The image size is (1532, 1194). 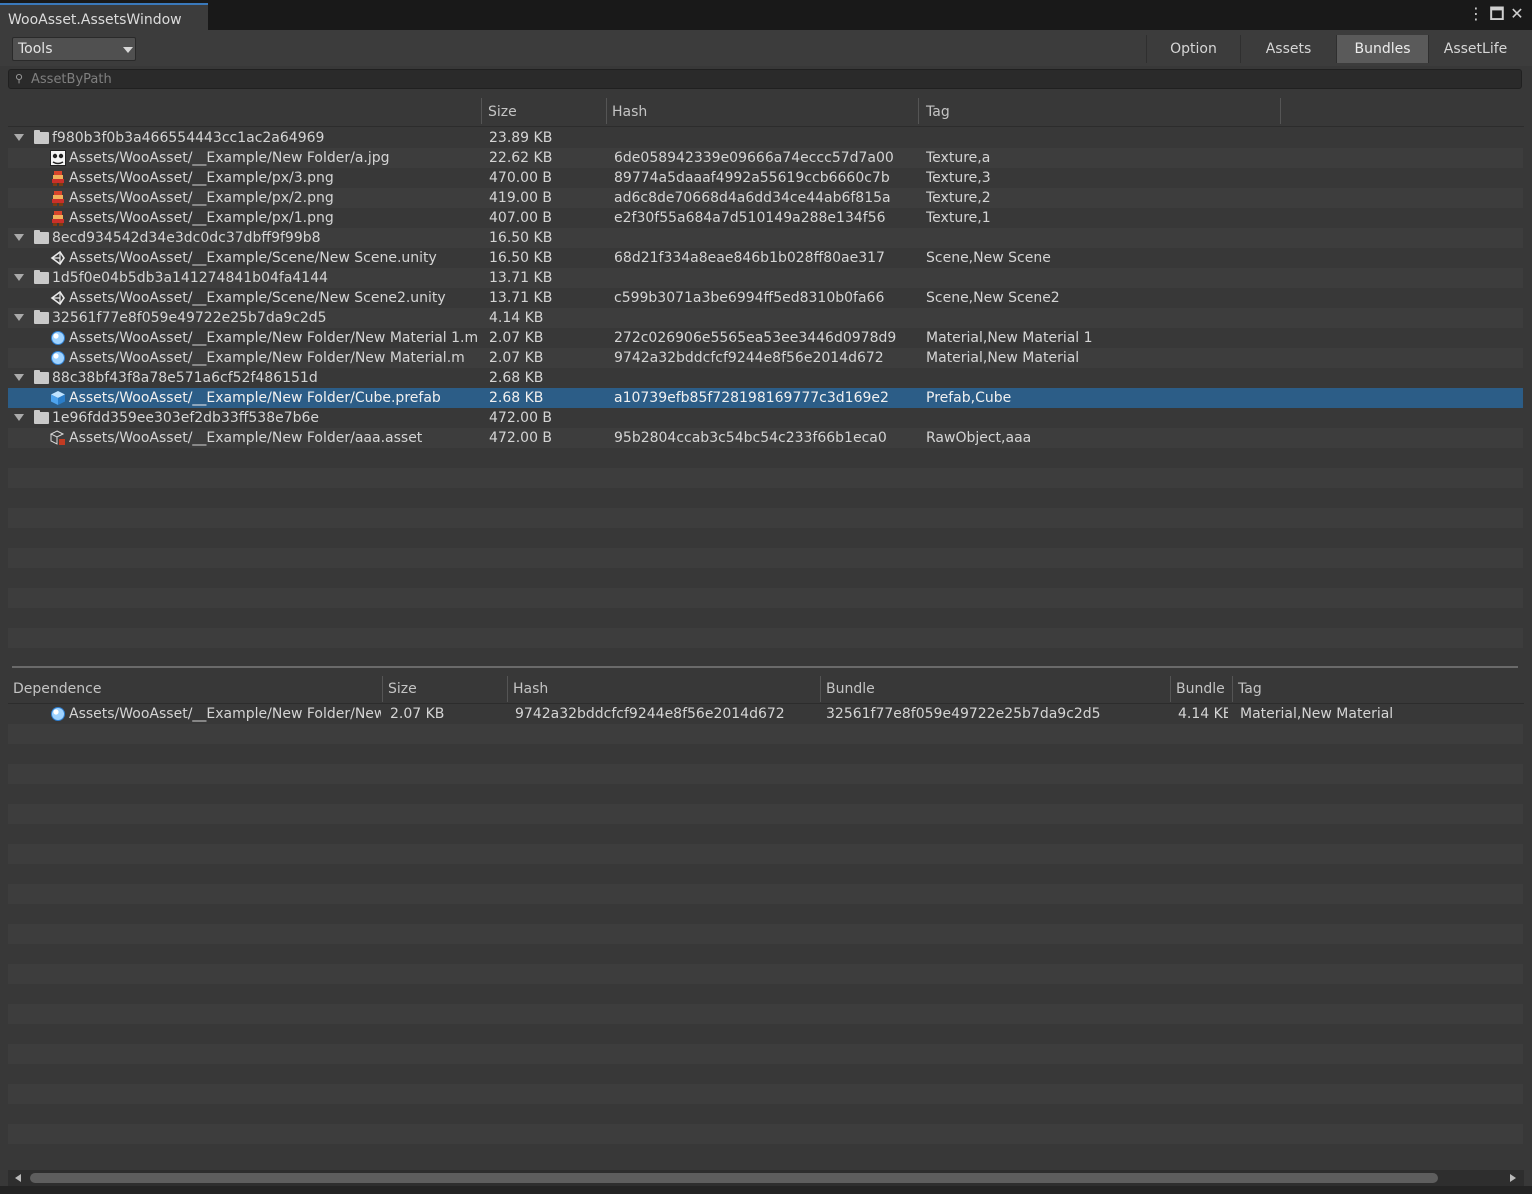 I want to click on hash-value: 95b2804ccab3c54bc54c233f66b1eca0, so click(x=750, y=438).